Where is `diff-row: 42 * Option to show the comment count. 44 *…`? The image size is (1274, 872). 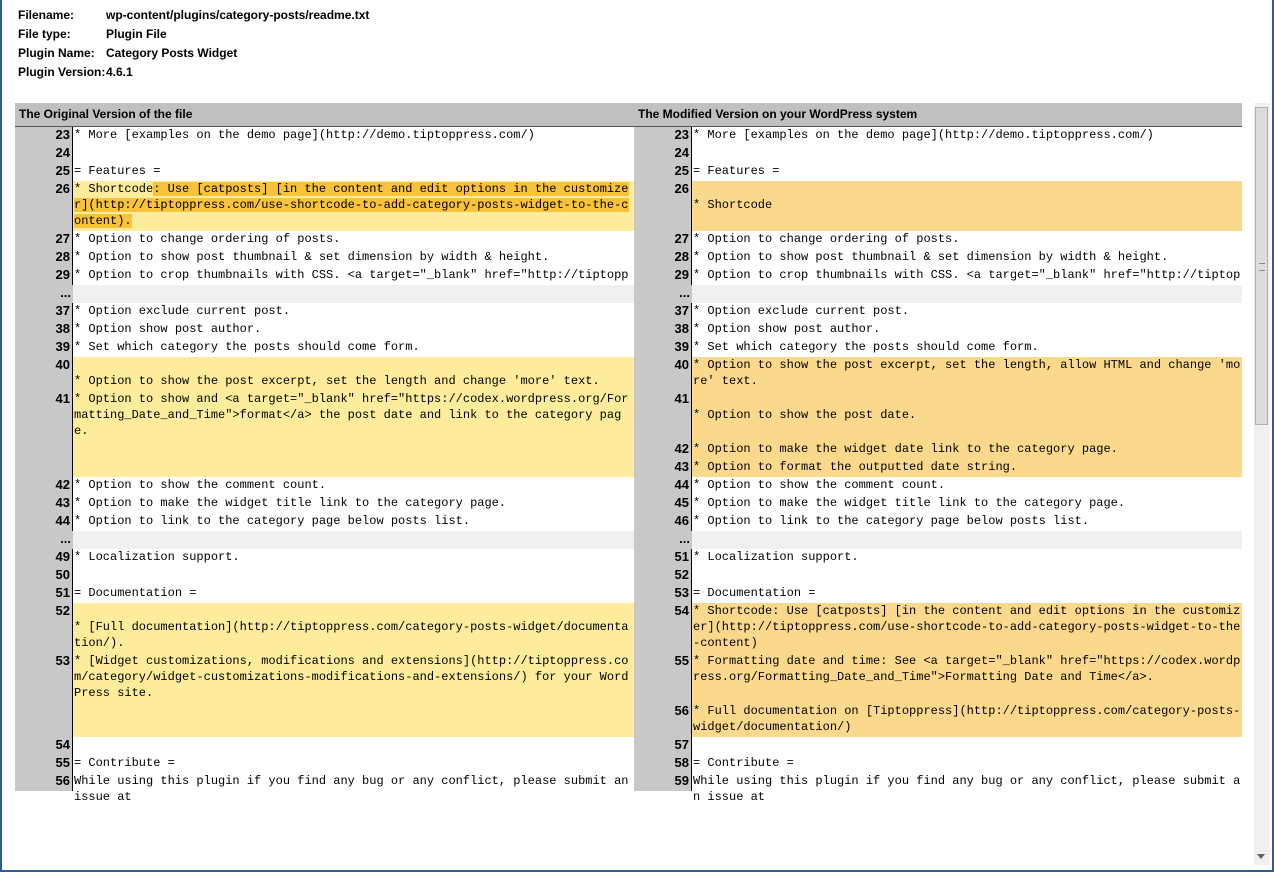
diff-row: 42 * Option to show the comment count. 44 *… is located at coordinates (628, 486).